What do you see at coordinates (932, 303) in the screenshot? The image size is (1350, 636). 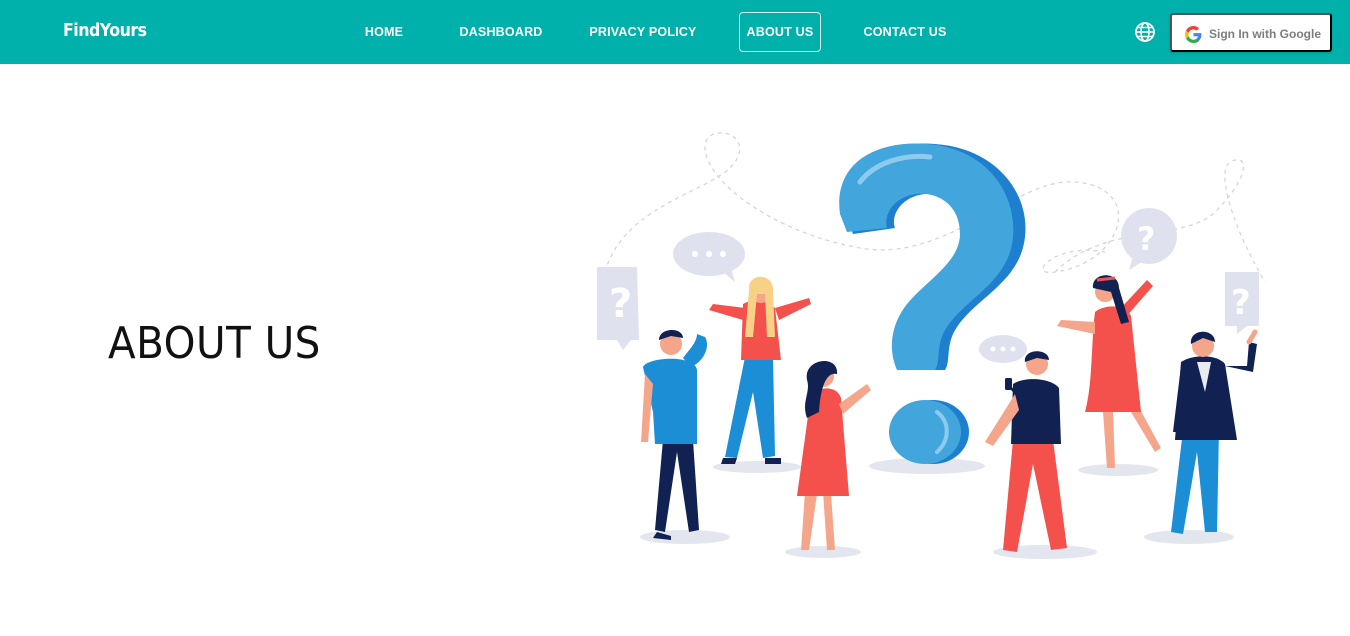 I see `question-mark-graphic` at bounding box center [932, 303].